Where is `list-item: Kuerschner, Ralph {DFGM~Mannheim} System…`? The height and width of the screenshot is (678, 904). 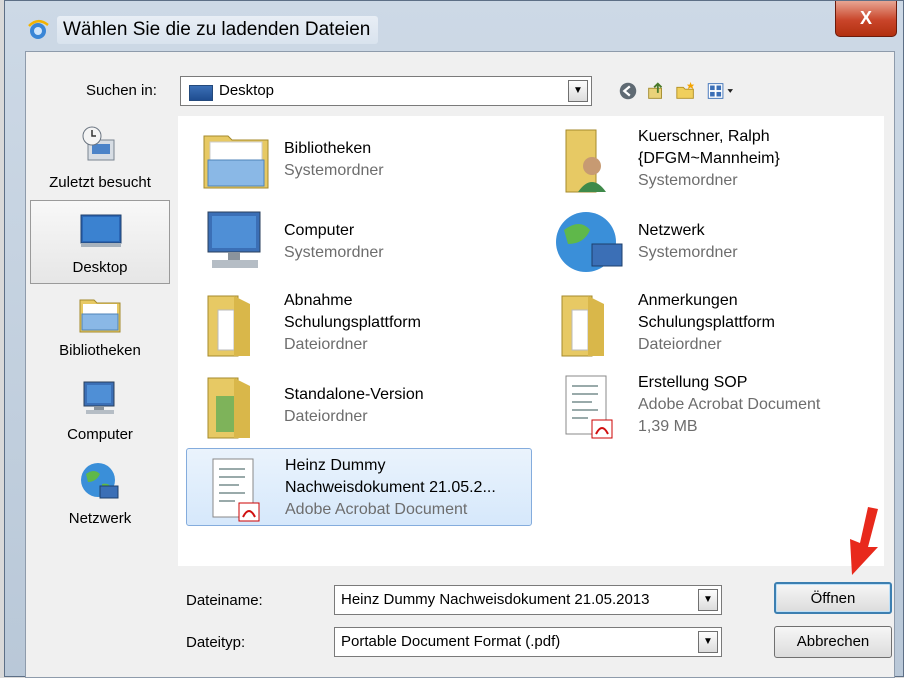
list-item: Kuerschner, Ralph {DFGM~Mannheim} System… is located at coordinates (713, 159).